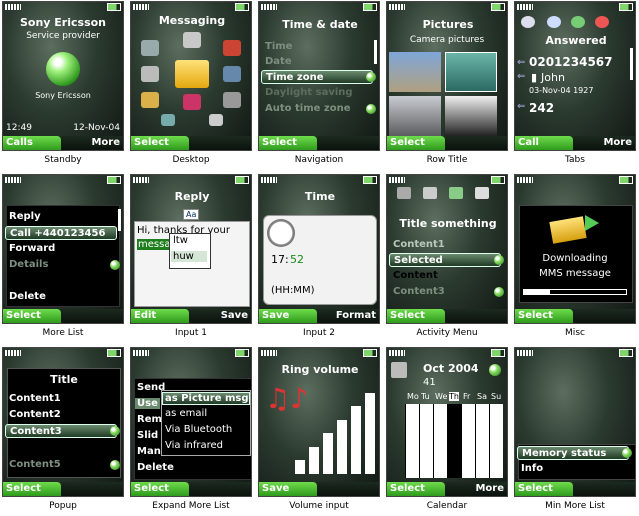 The image size is (639, 516). Describe the element at coordinates (528, 22) in the screenshot. I see `all-calls-tab-icon` at that location.